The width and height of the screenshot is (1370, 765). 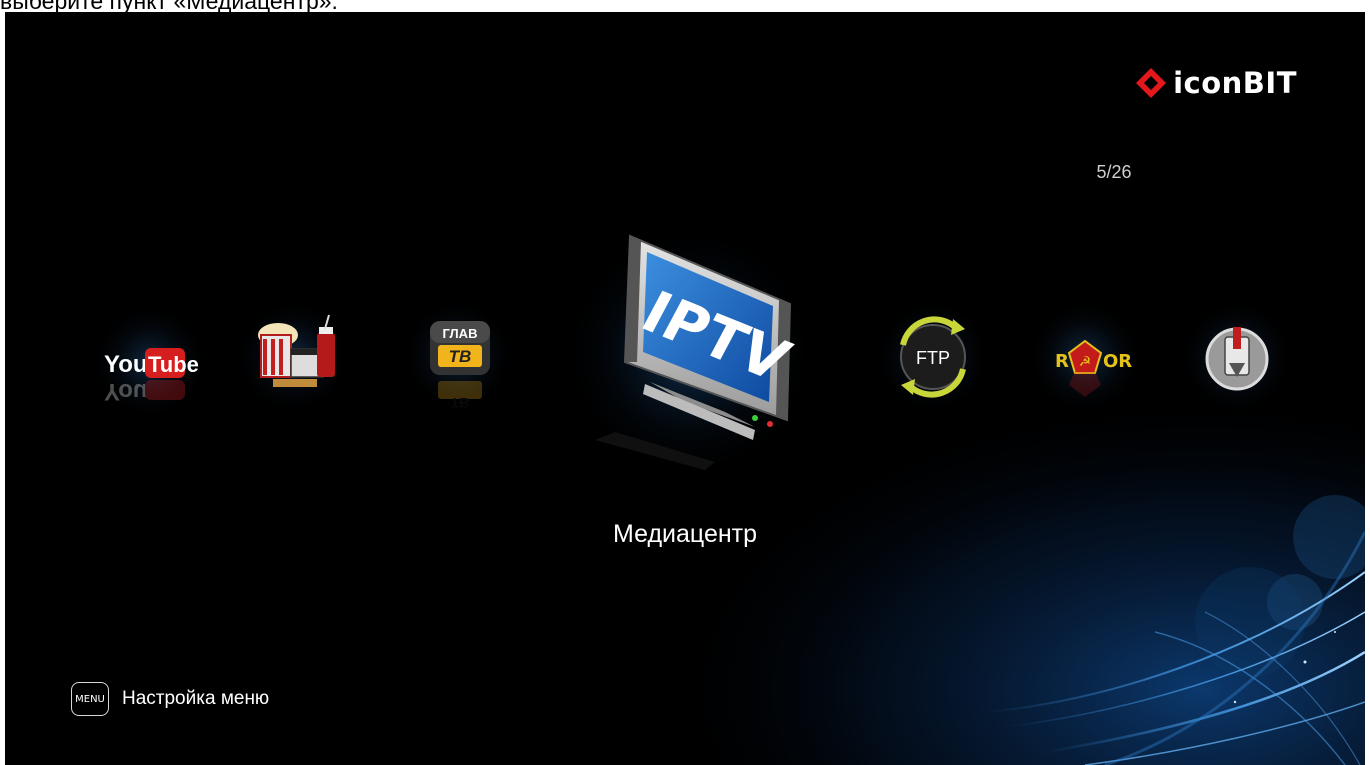 What do you see at coordinates (1062, 361) in the screenshot?
I see `svg-text: R` at bounding box center [1062, 361].